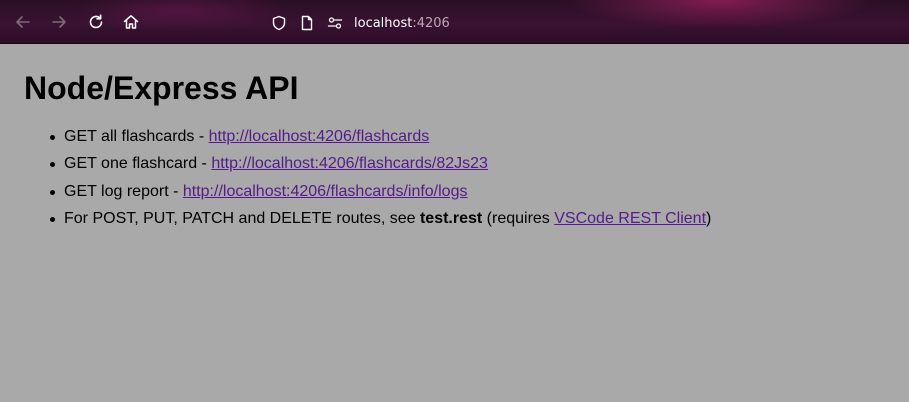  What do you see at coordinates (279, 23) in the screenshot?
I see `shield-icon` at bounding box center [279, 23].